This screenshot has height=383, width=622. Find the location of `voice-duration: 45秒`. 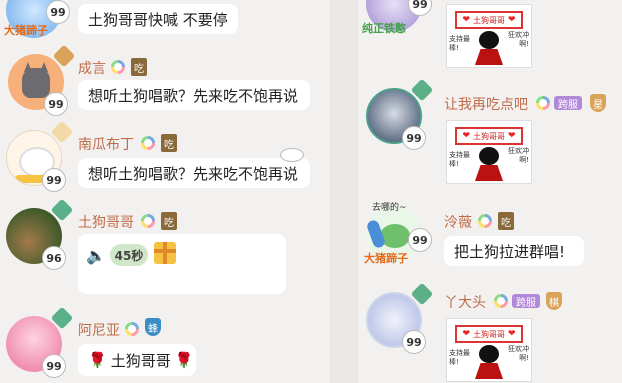

voice-duration: 45秒 is located at coordinates (129, 255).